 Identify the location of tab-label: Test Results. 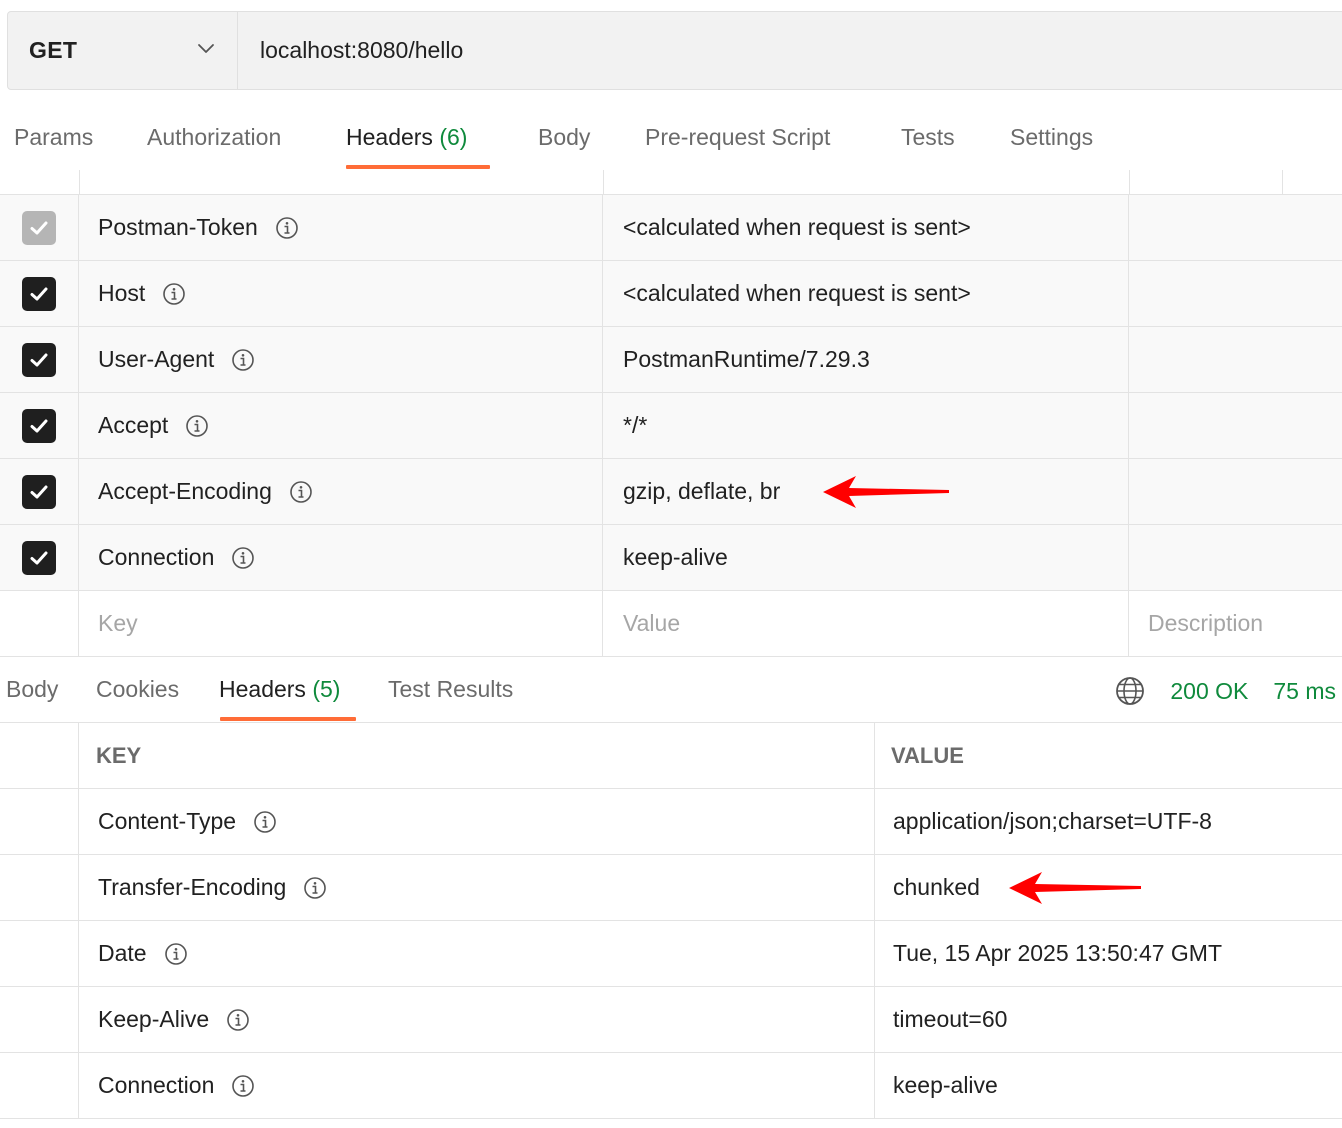
(451, 689).